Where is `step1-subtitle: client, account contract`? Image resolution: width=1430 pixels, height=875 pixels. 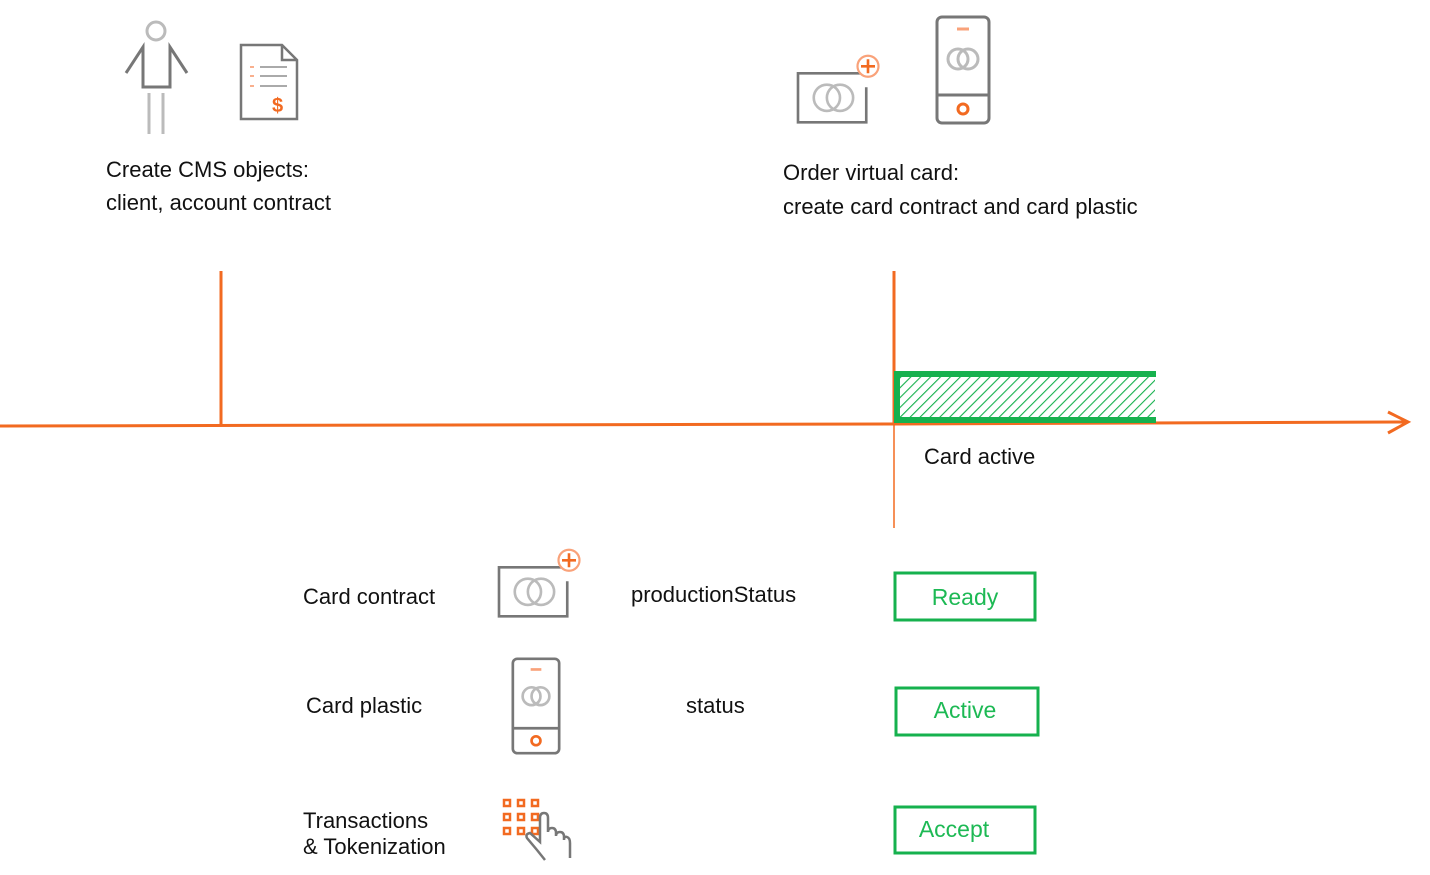 step1-subtitle: client, account contract is located at coordinates (218, 202).